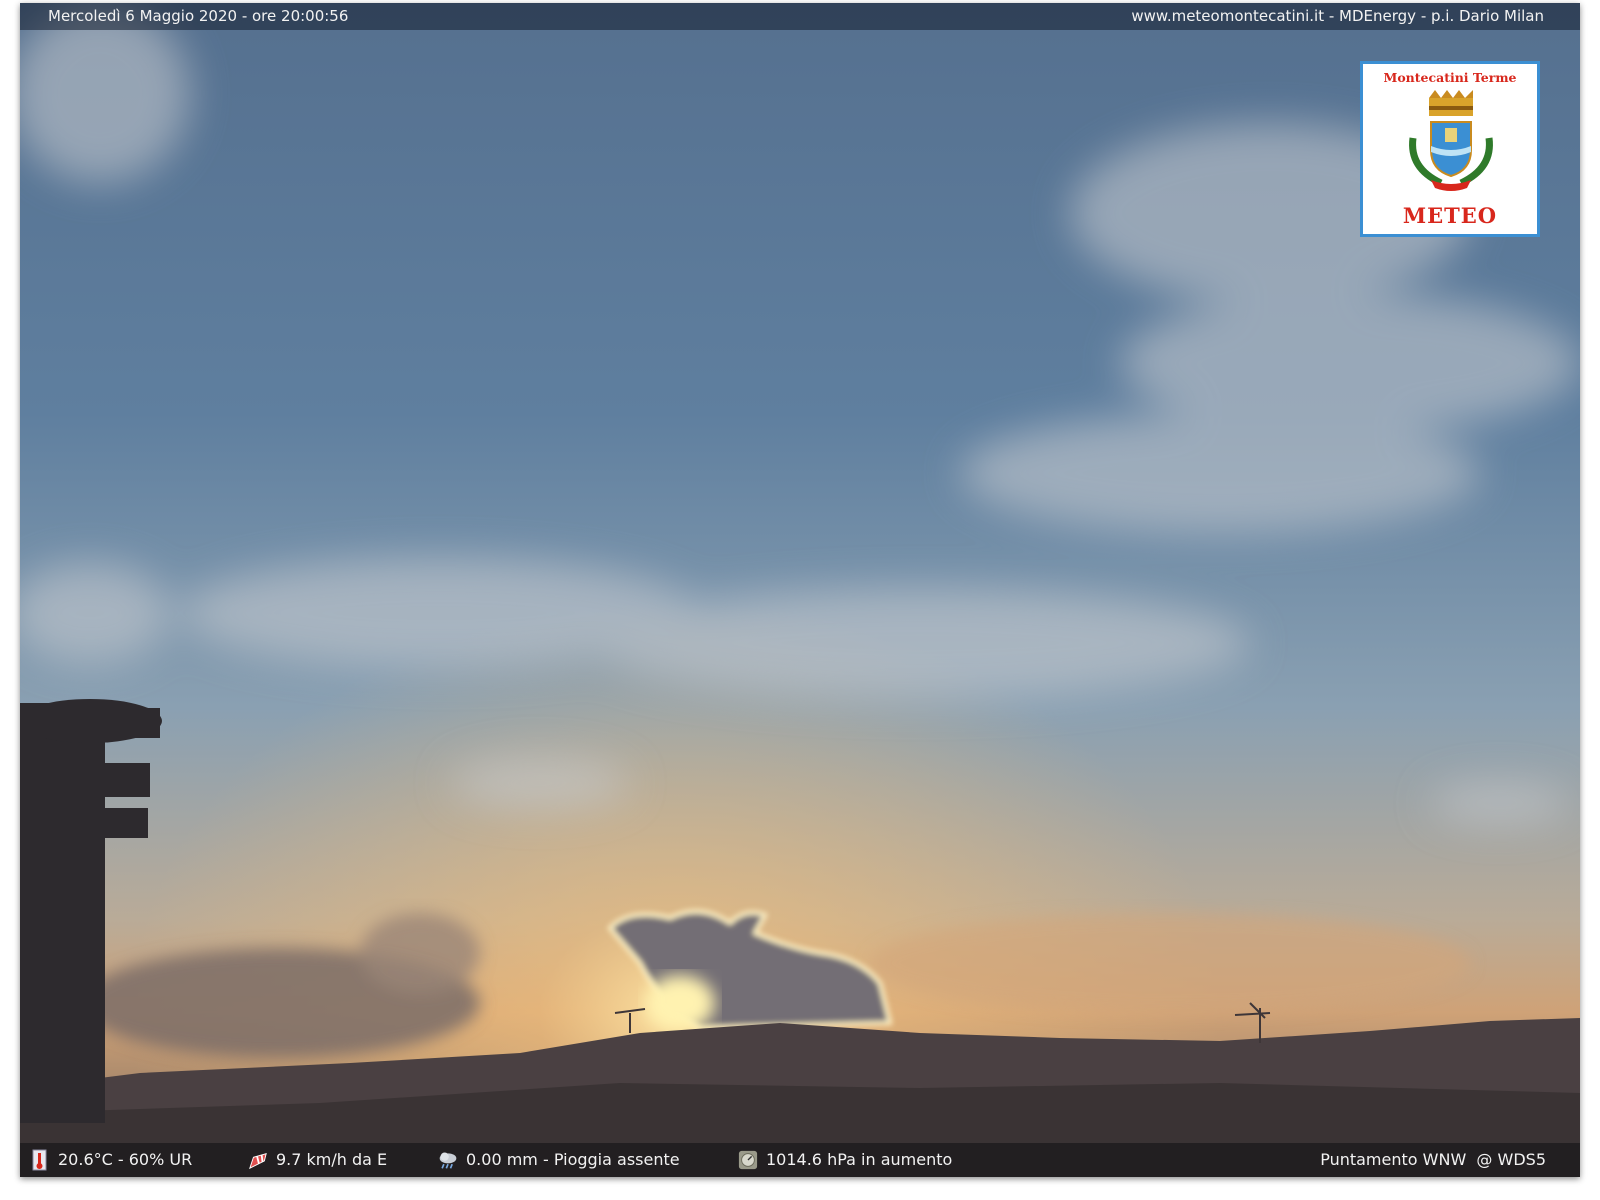  Describe the element at coordinates (1450, 77) in the screenshot. I see `logo-title: Montecatini Terme` at that location.